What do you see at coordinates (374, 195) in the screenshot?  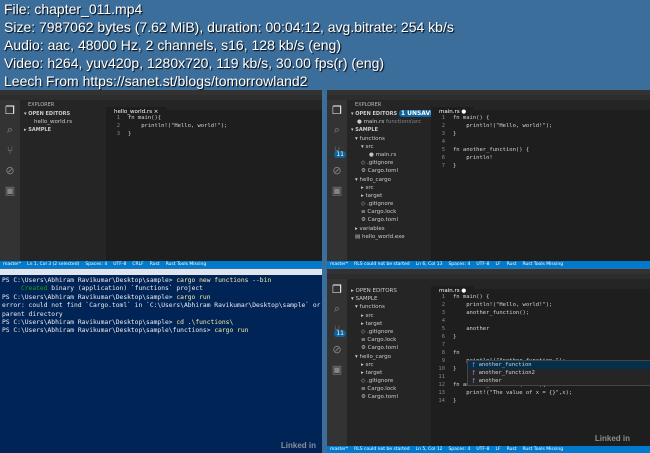 I see `tree-item-label: target` at bounding box center [374, 195].